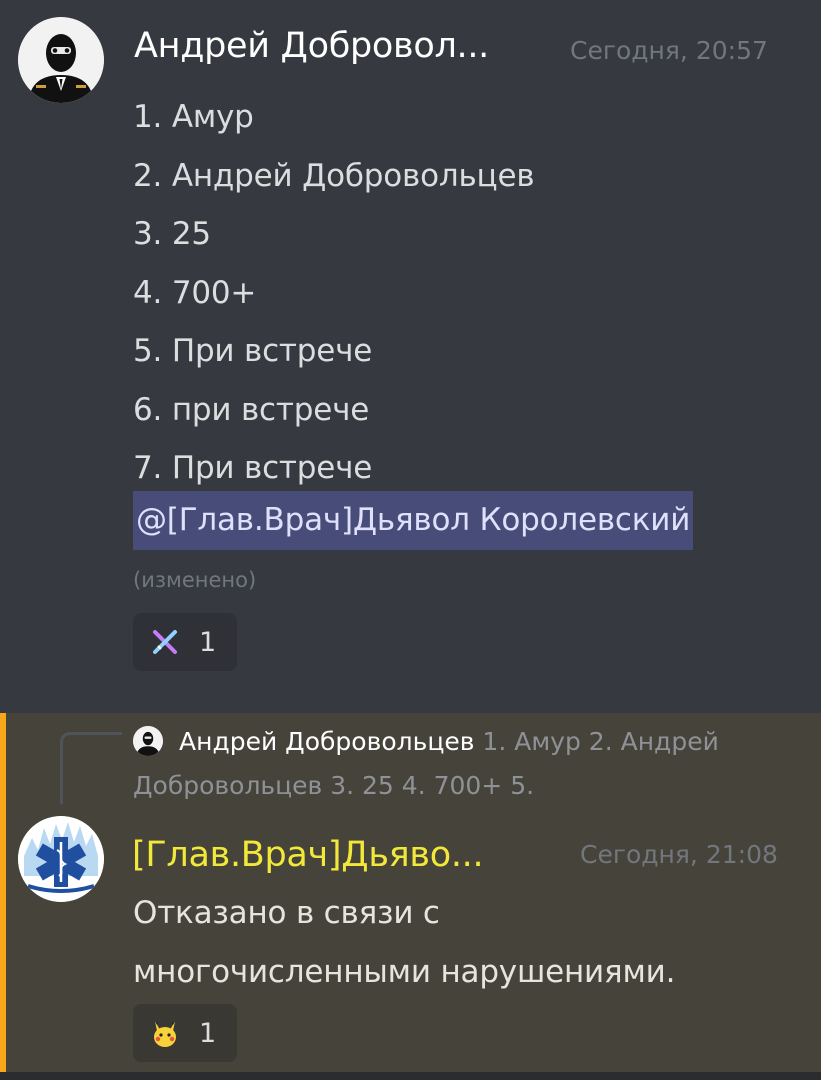  Describe the element at coordinates (61, 859) in the screenshot. I see `avatar-star-of-life` at that location.